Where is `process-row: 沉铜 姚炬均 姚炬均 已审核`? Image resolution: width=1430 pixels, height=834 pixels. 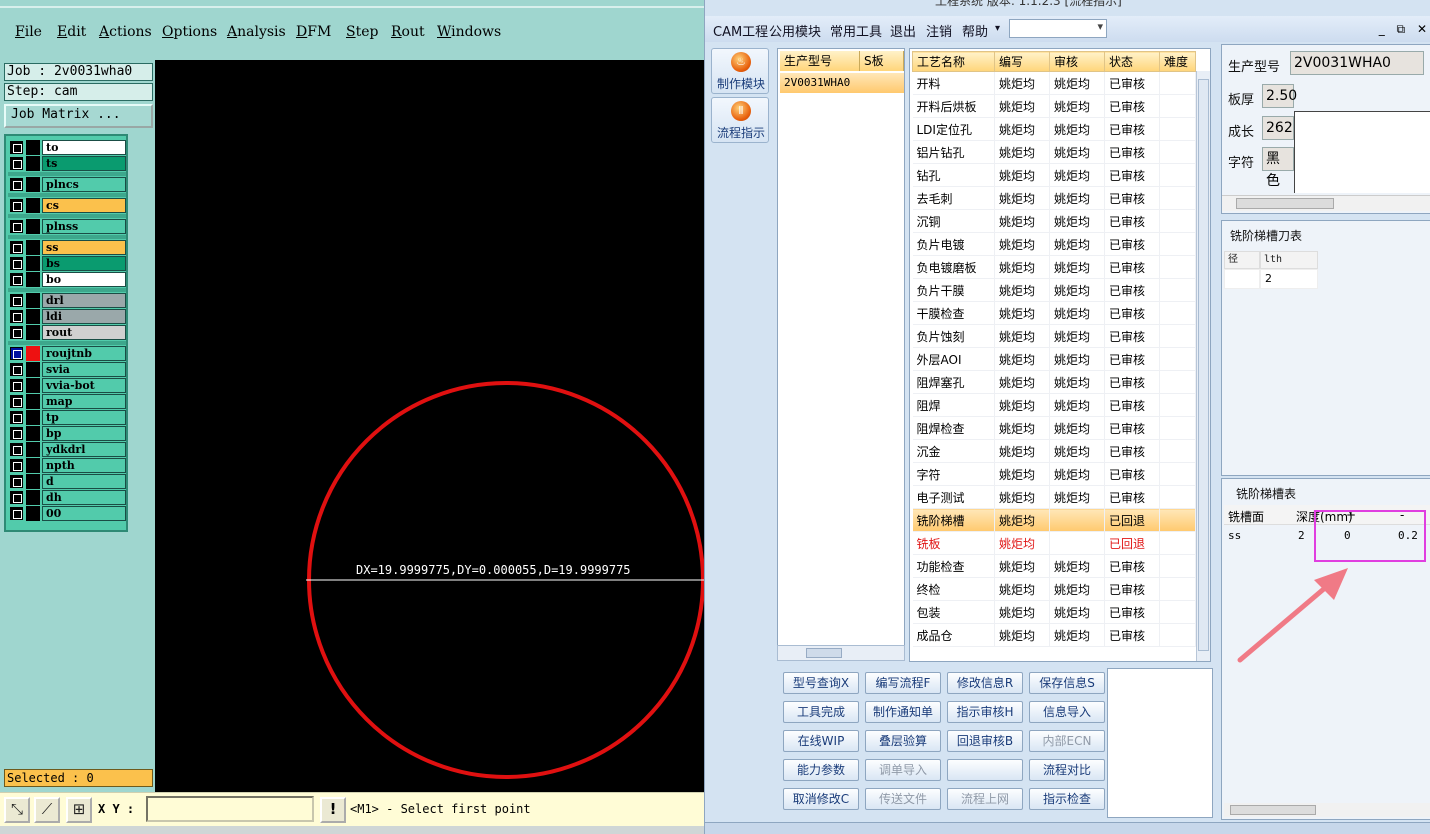
process-row: 沉铜 姚炬均 姚炬均 已审核 is located at coordinates (1054, 221).